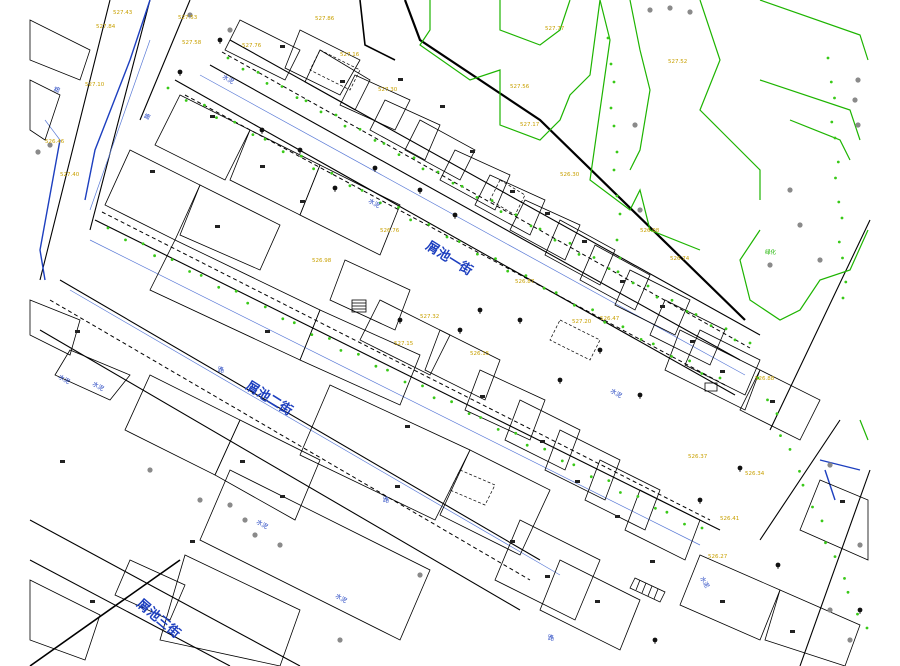 The height and width of the screenshot is (666, 900). Describe the element at coordinates (480, 354) in the screenshot. I see `elevation-label: 526.15` at that location.